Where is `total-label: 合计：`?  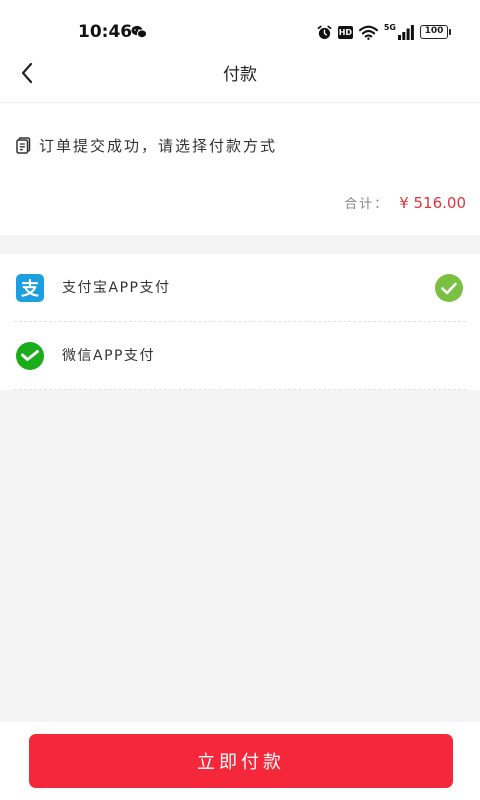 total-label: 合计： is located at coordinates (367, 204).